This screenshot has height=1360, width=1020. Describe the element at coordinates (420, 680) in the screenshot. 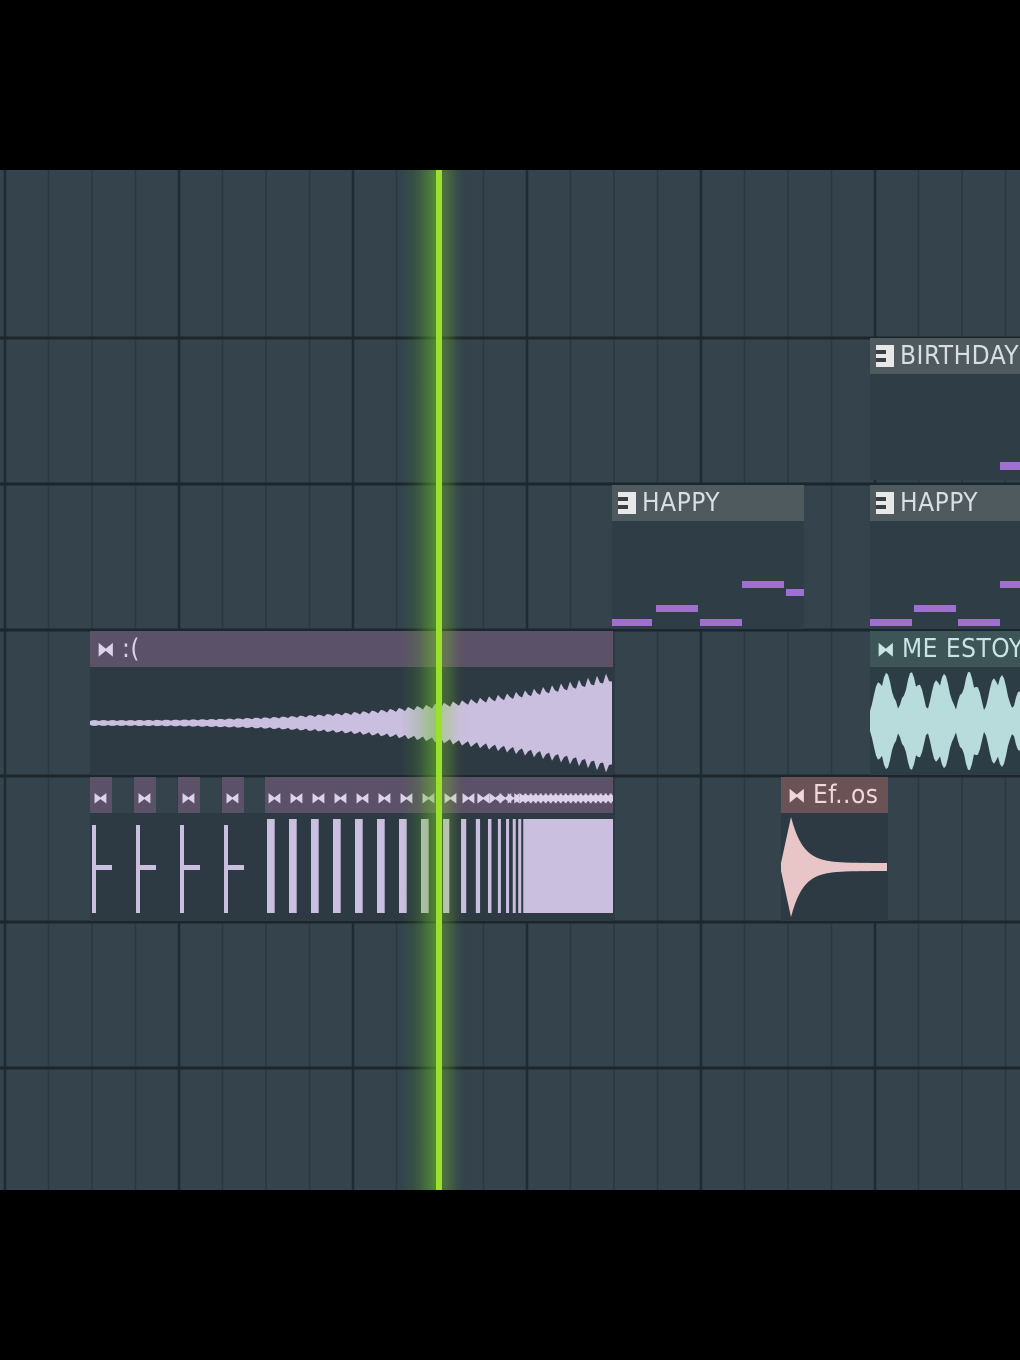

I see `playhead-glow` at that location.